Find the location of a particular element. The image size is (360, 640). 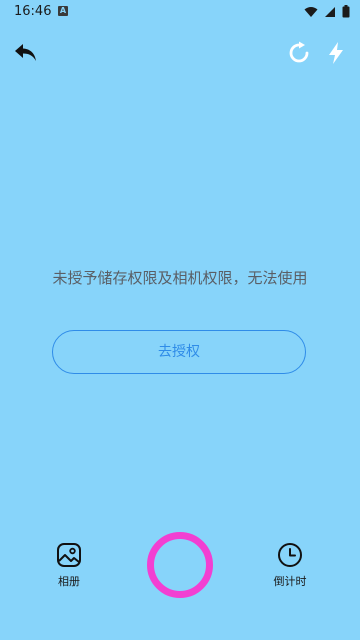

timer-label: 倒计时 is located at coordinates (290, 581).